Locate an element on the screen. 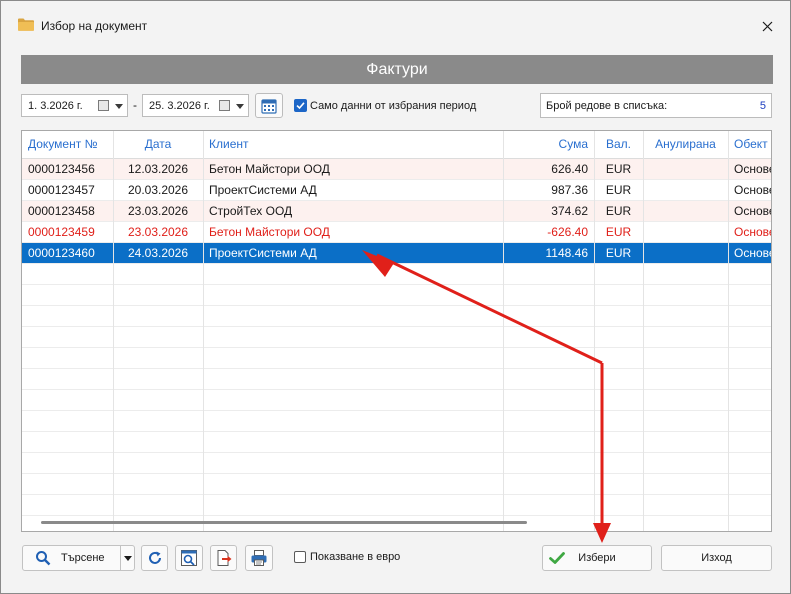  column-header-amount: Сума is located at coordinates (548, 144).